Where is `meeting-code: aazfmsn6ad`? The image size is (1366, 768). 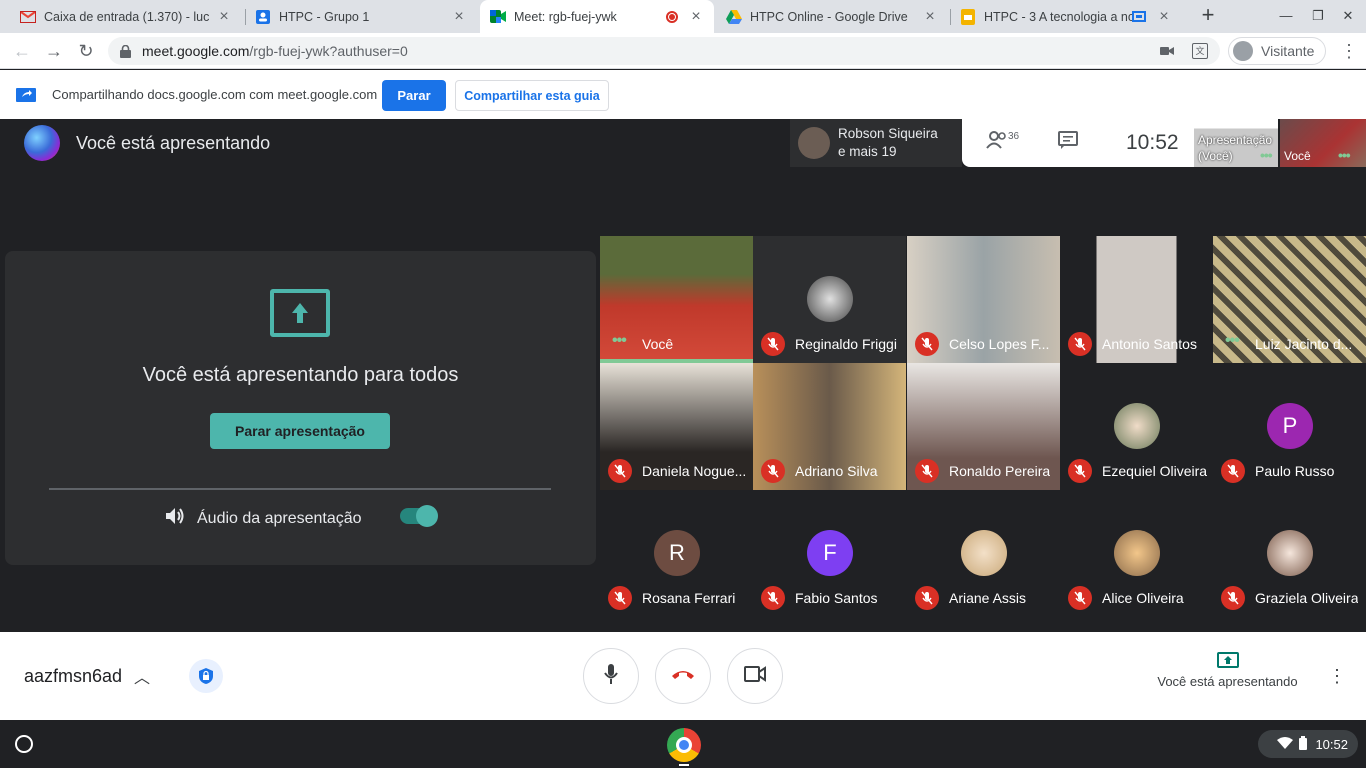 meeting-code: aazfmsn6ad is located at coordinates (73, 676).